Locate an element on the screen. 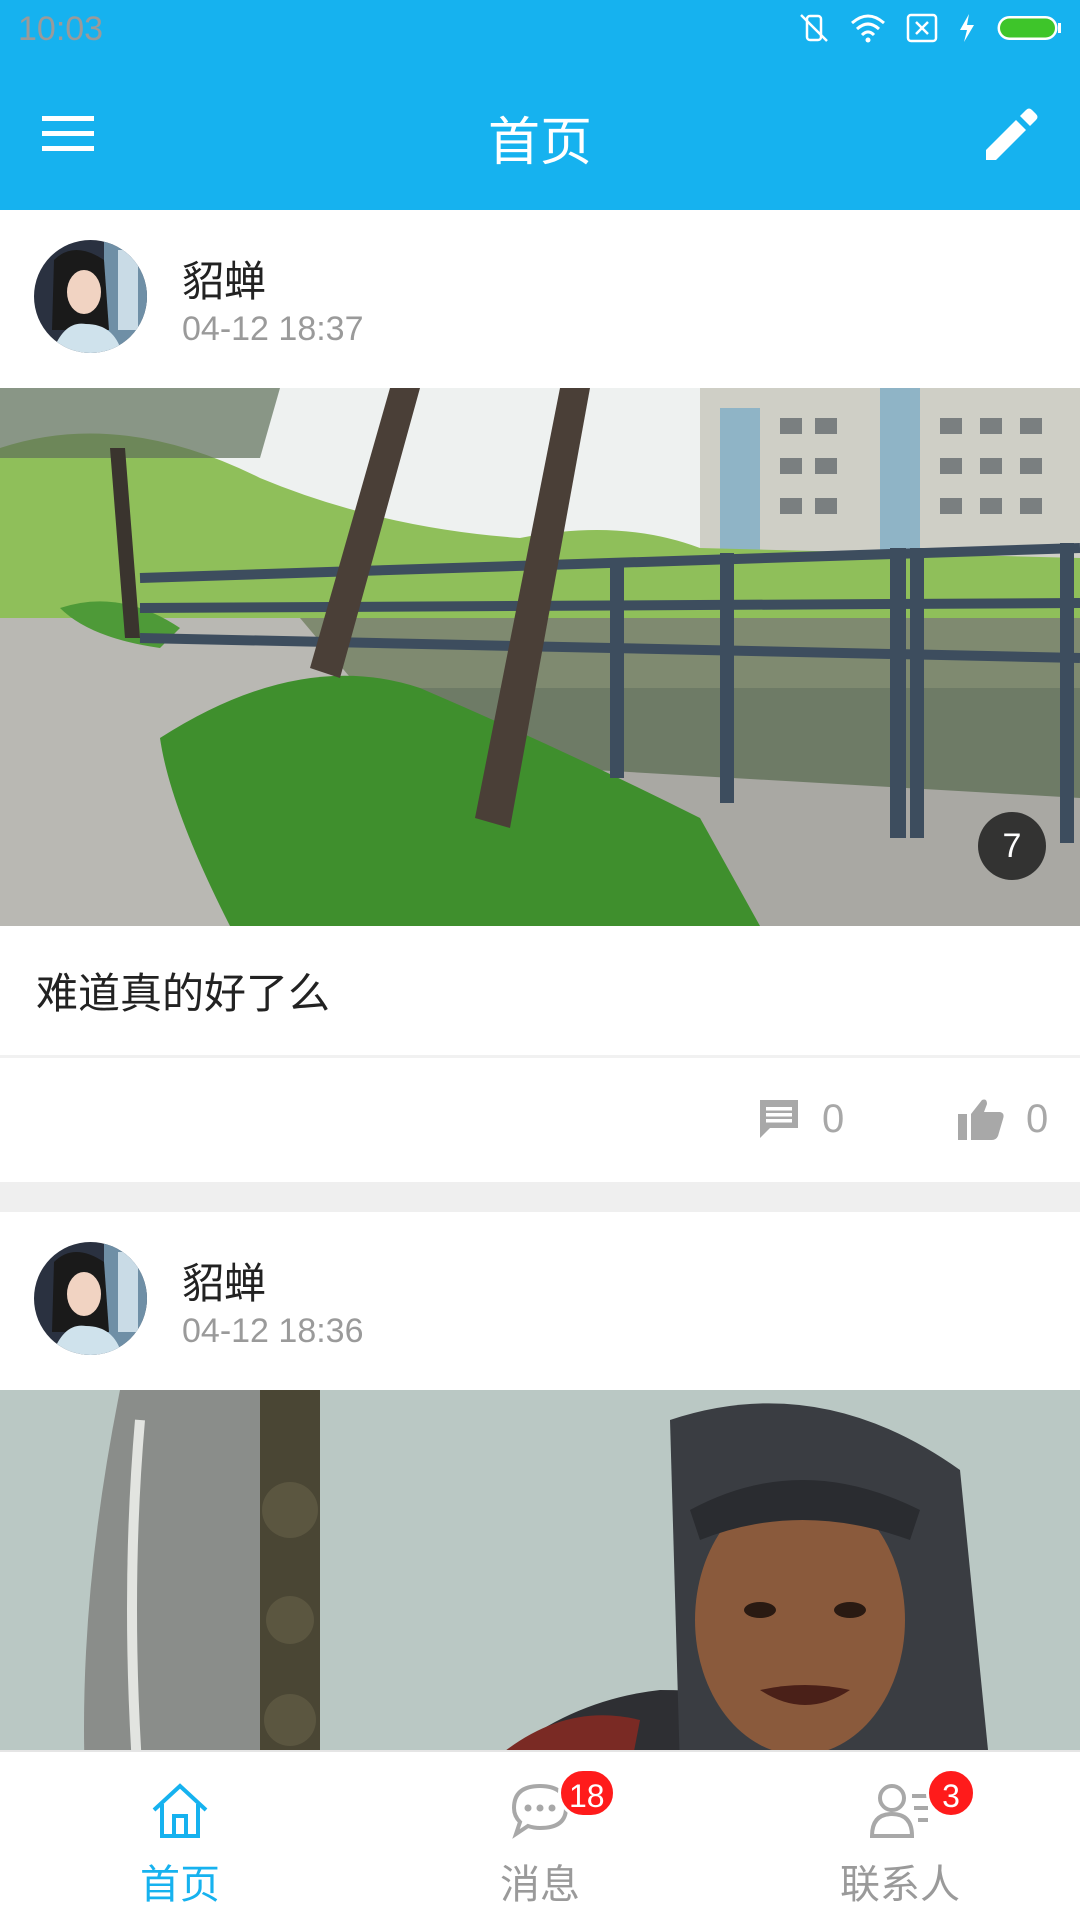 This screenshot has width=1080, height=1920. tab-messages-label: 消息 is located at coordinates (540, 1885).